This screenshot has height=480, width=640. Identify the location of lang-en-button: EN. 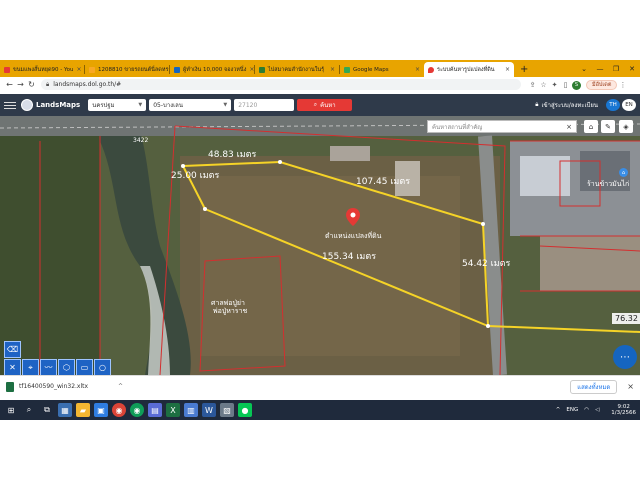
(629, 105).